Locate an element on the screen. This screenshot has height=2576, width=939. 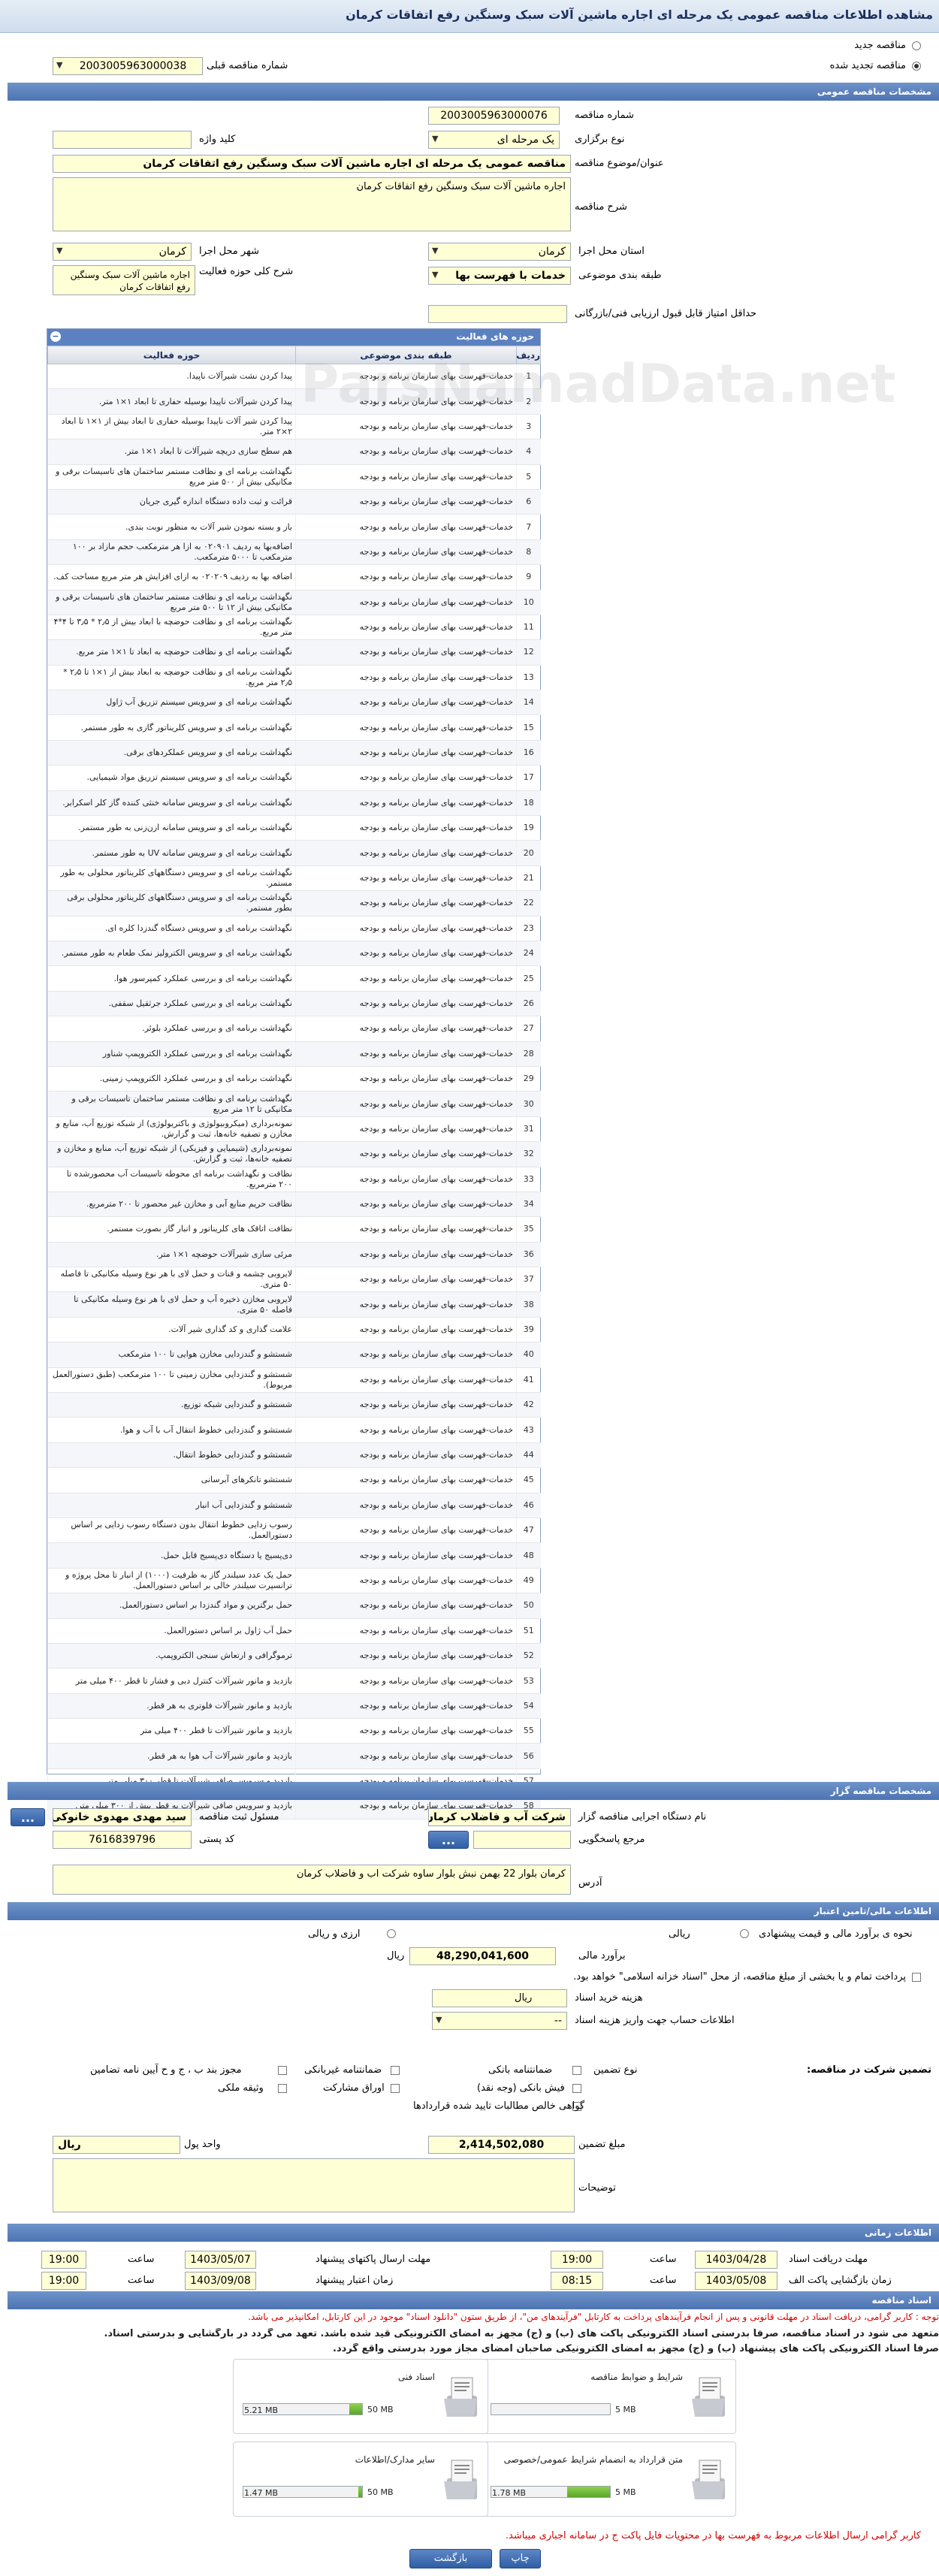
min-score-field is located at coordinates (497, 314).